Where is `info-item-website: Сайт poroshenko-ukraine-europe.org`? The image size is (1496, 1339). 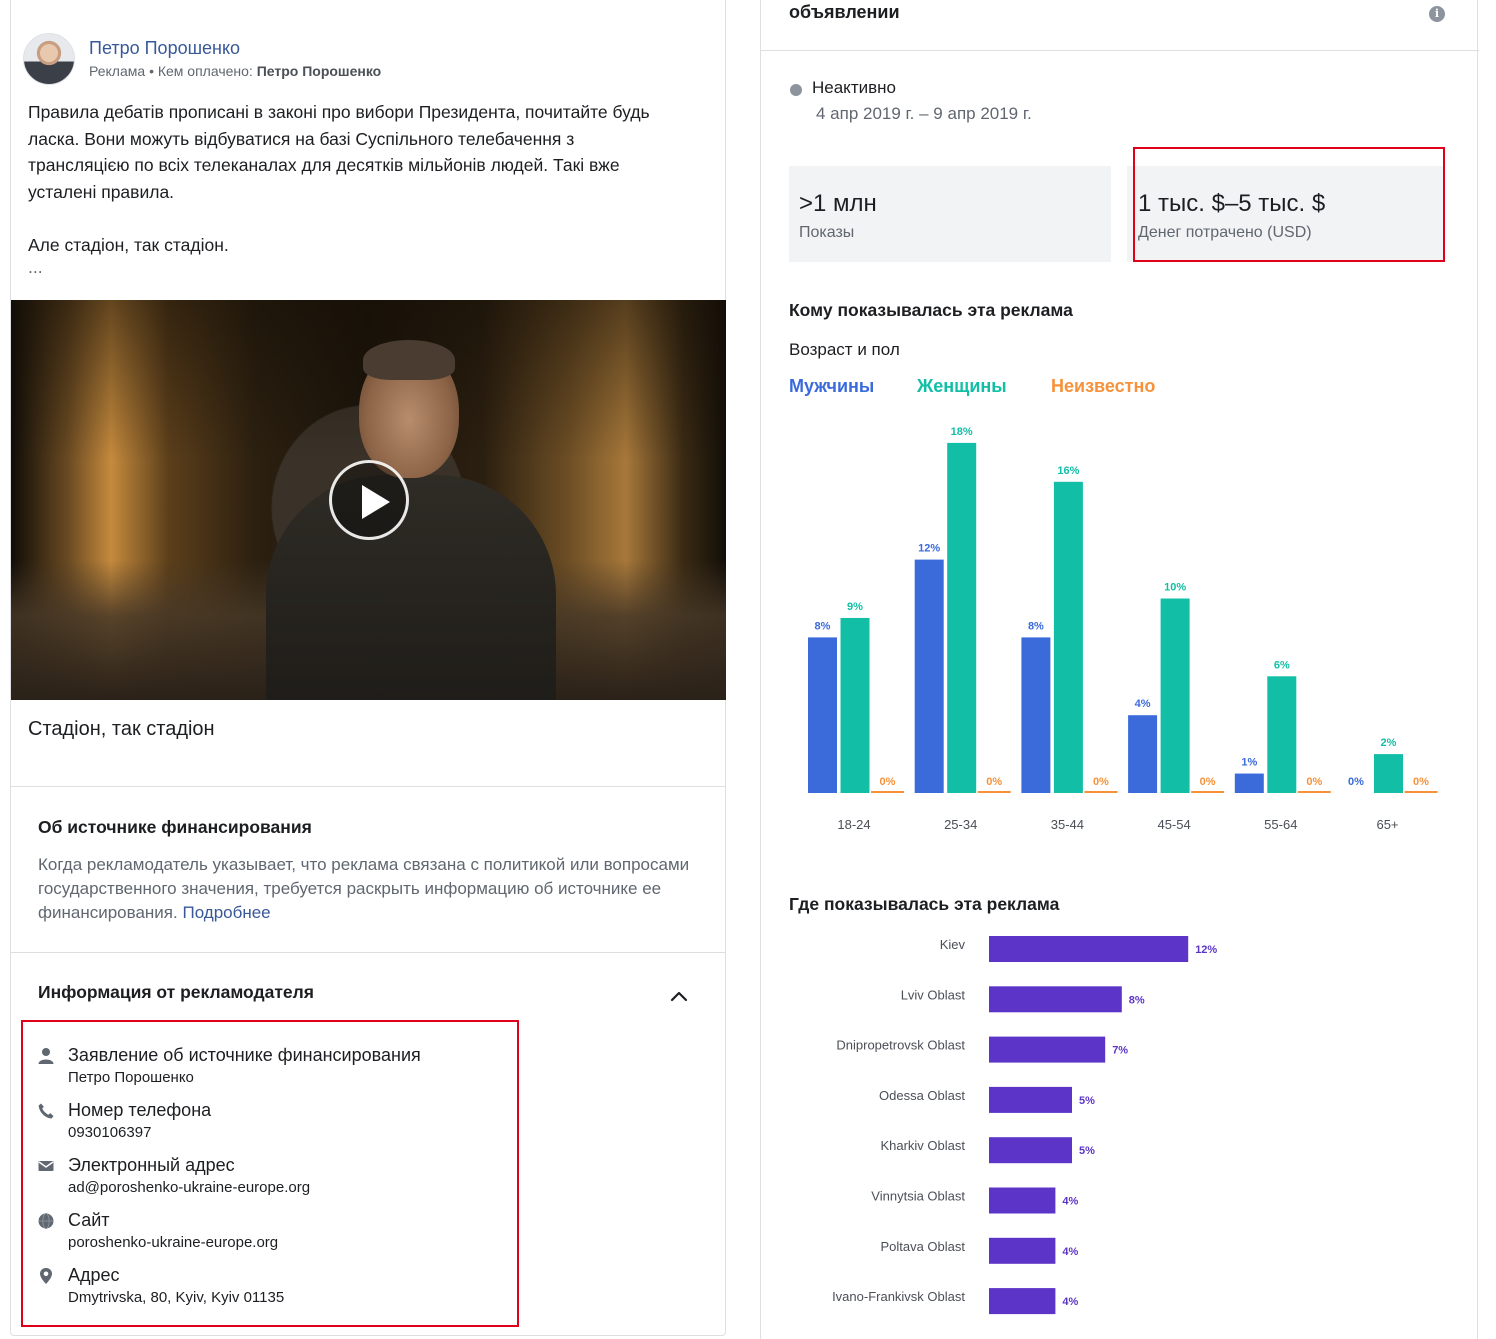 info-item-website: Сайт poroshenko-ukraine-europe.org is located at coordinates (157, 1231).